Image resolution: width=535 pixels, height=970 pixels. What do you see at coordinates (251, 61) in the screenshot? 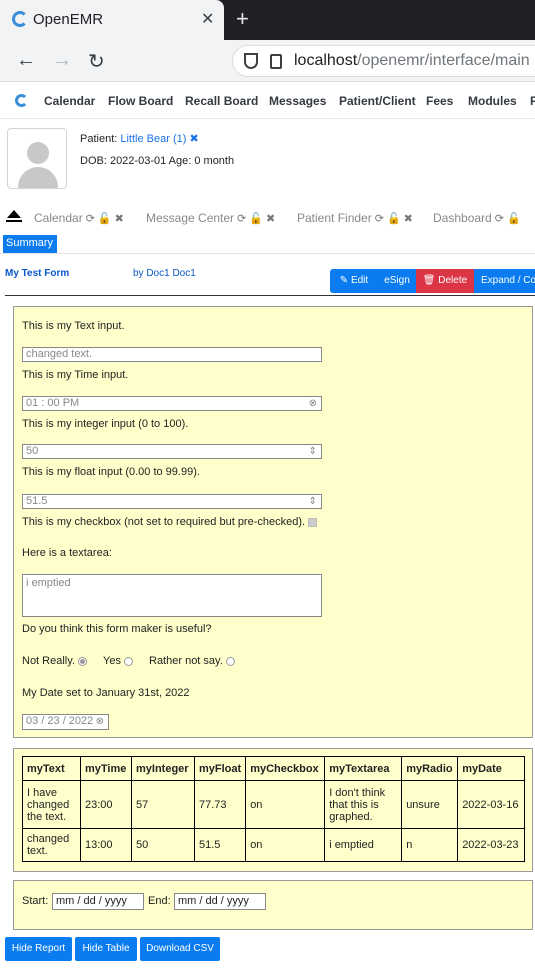
I see `shield-icon` at bounding box center [251, 61].